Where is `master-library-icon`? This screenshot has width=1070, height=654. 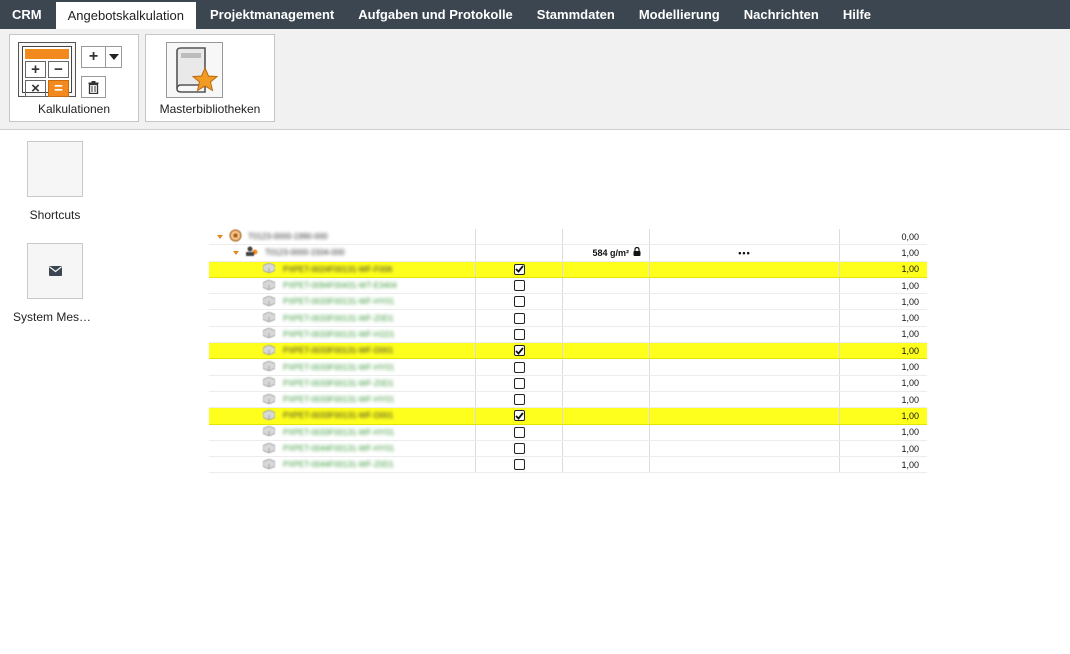
master-library-icon is located at coordinates (194, 70).